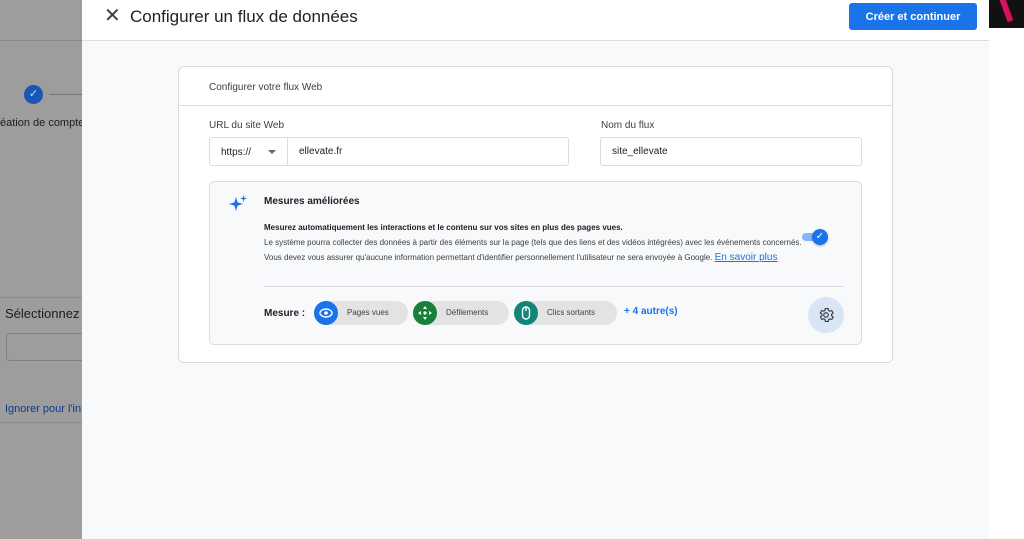 Image resolution: width=1024 pixels, height=539 pixels. I want to click on protocol-value: https://, so click(236, 152).